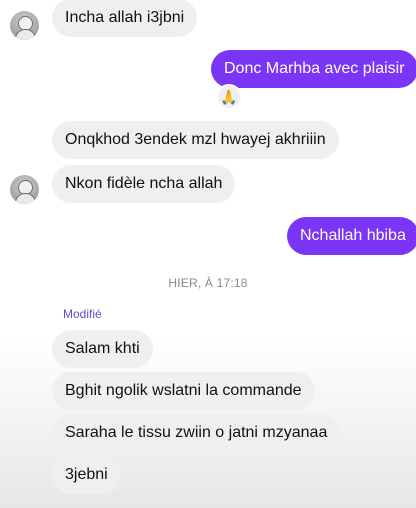  What do you see at coordinates (144, 184) in the screenshot?
I see `incoming-message: Nkon fidèle ncha allah` at bounding box center [144, 184].